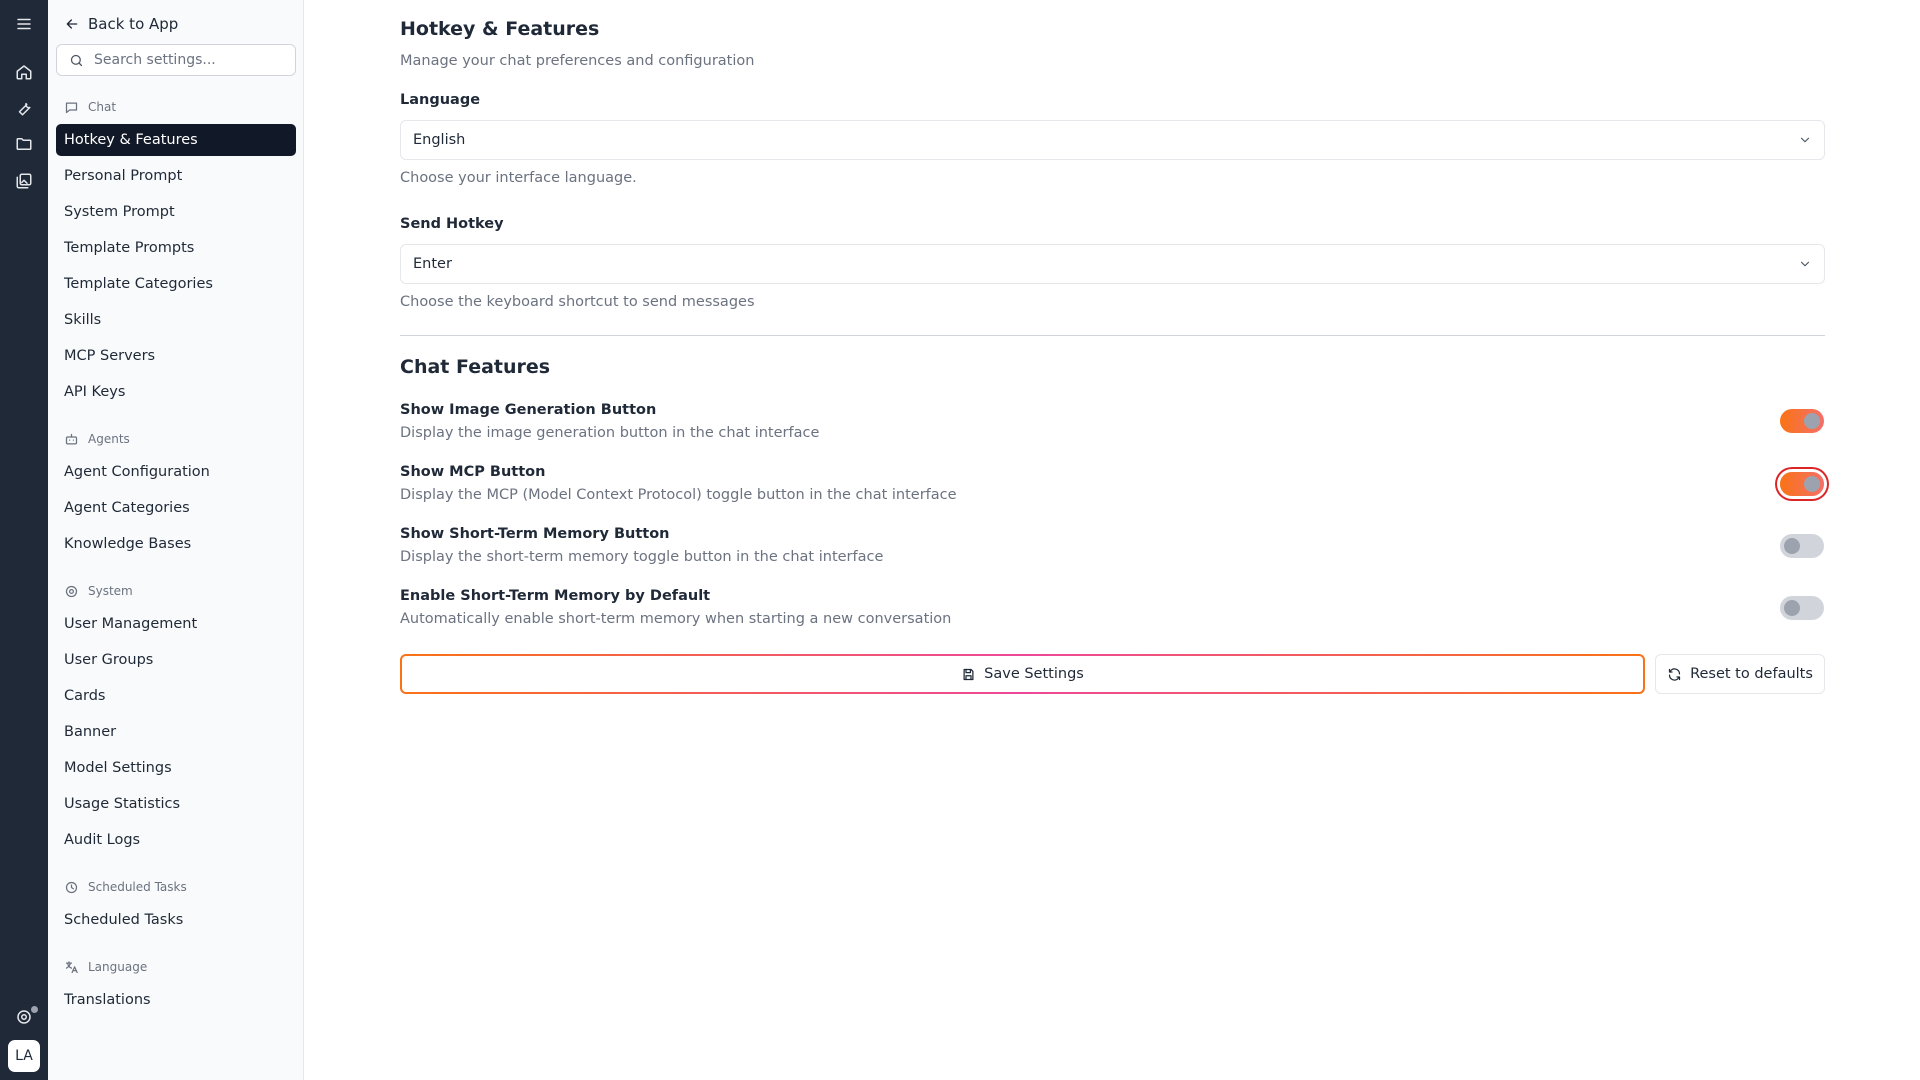 The height and width of the screenshot is (1080, 1920). Describe the element at coordinates (102, 107) in the screenshot. I see `group-chat-label: Chat` at that location.